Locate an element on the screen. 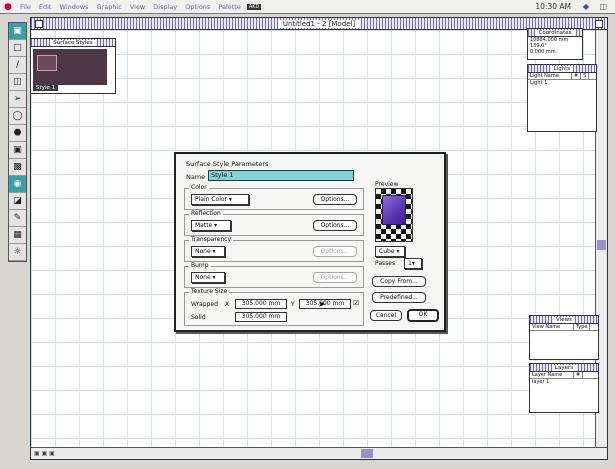  cube-tool-icon: ▣ is located at coordinates (17, 31).